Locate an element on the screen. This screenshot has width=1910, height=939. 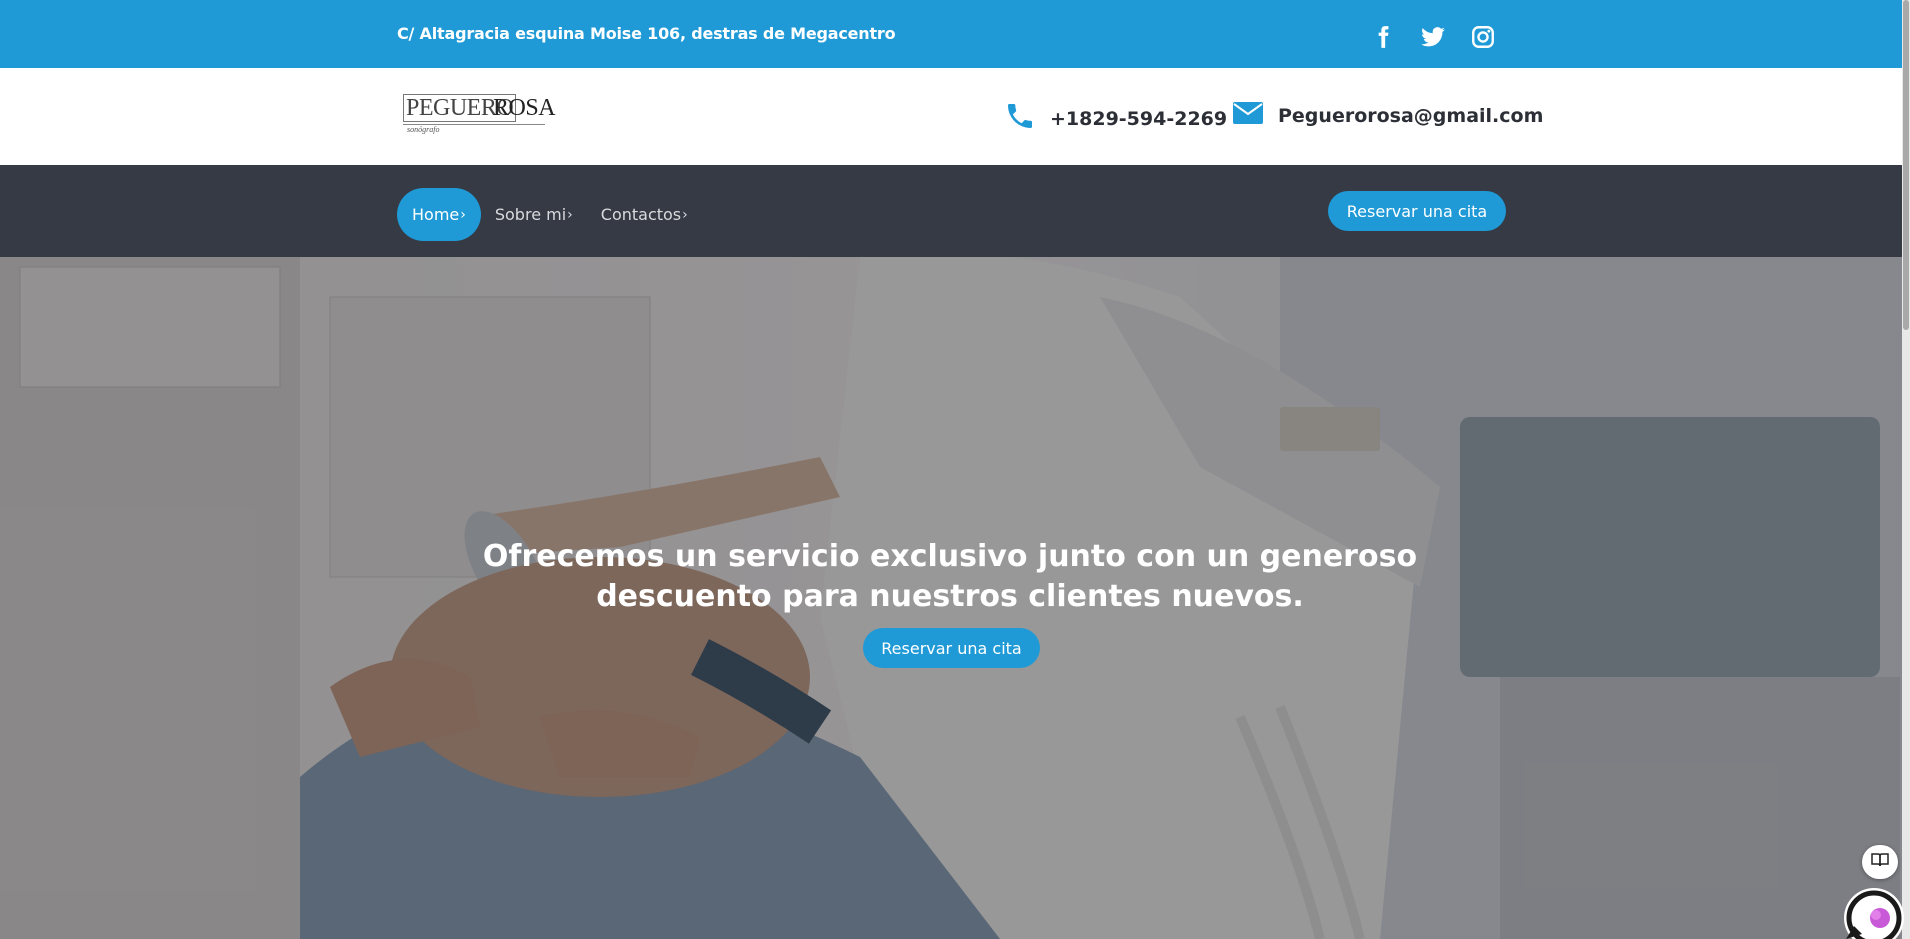
nav-item-label: Home is located at coordinates (436, 214).